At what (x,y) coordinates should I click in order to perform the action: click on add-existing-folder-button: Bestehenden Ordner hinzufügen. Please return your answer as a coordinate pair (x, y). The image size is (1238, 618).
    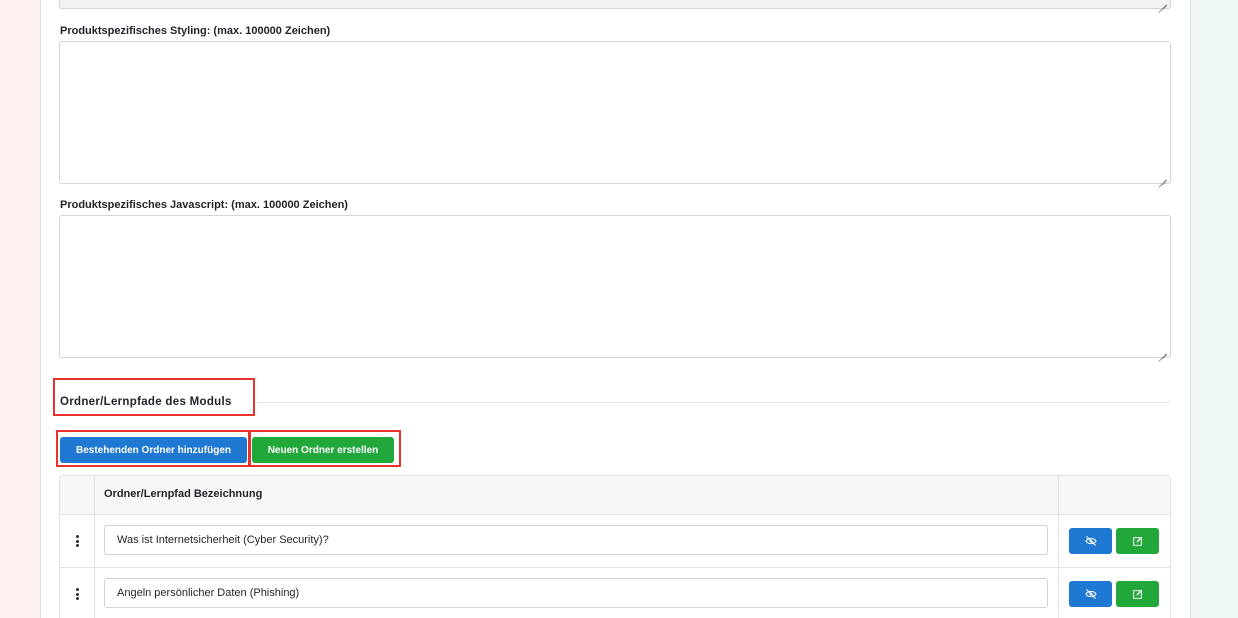
    Looking at the image, I should click on (153, 450).